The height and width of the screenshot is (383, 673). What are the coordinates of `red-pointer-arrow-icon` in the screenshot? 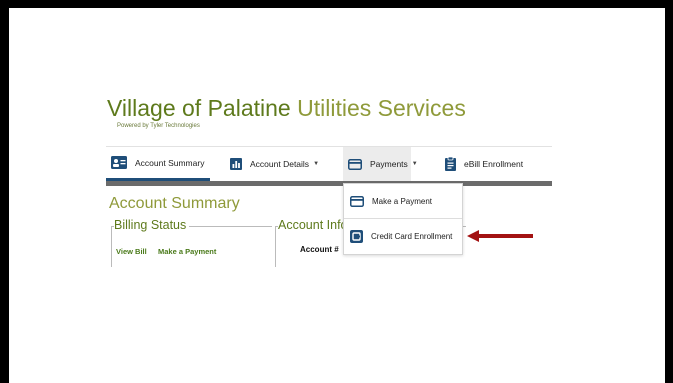 It's located at (500, 238).